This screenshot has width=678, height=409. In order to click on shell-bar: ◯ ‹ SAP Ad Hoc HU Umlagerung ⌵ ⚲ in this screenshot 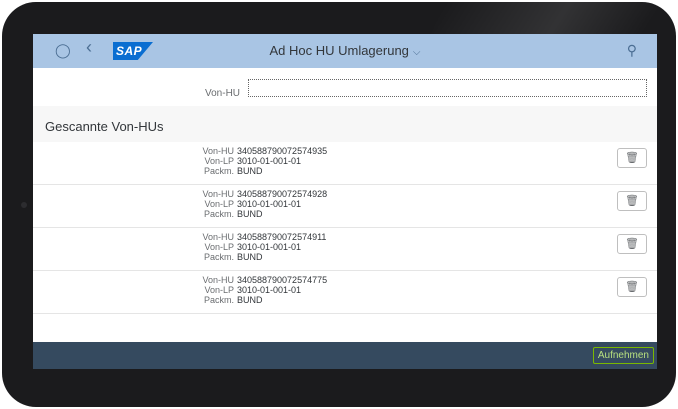, I will do `click(345, 51)`.